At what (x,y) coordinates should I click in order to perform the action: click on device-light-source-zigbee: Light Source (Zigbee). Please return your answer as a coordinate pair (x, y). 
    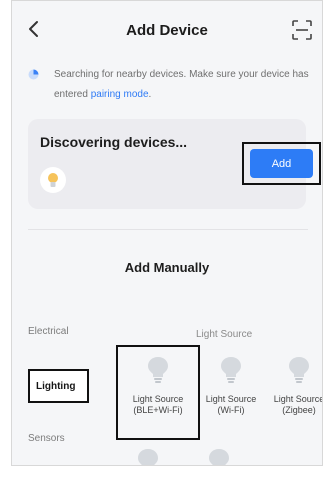
    Looking at the image, I should click on (293, 386).